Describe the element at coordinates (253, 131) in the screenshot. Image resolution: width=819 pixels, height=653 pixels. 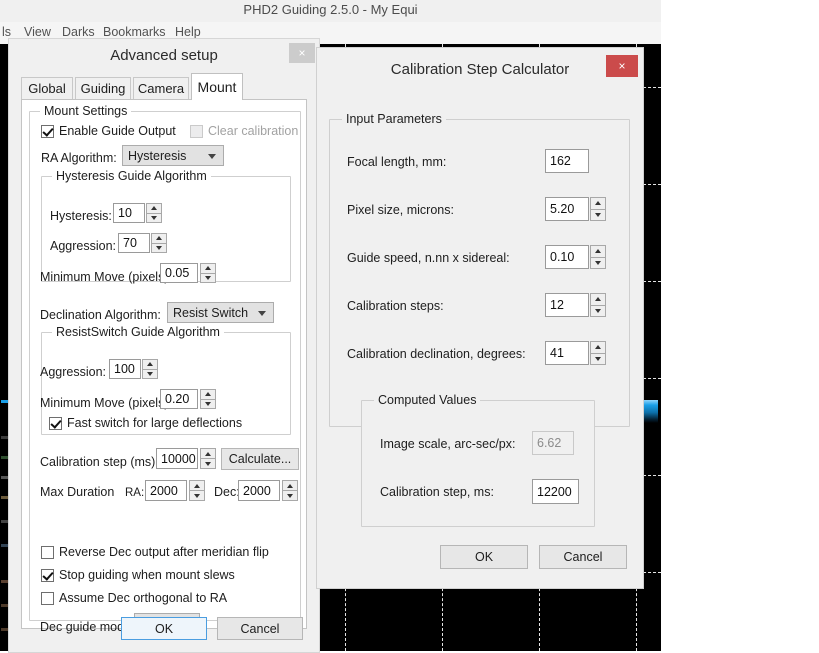
I see `clear-calibration-label: Clear calibration` at that location.